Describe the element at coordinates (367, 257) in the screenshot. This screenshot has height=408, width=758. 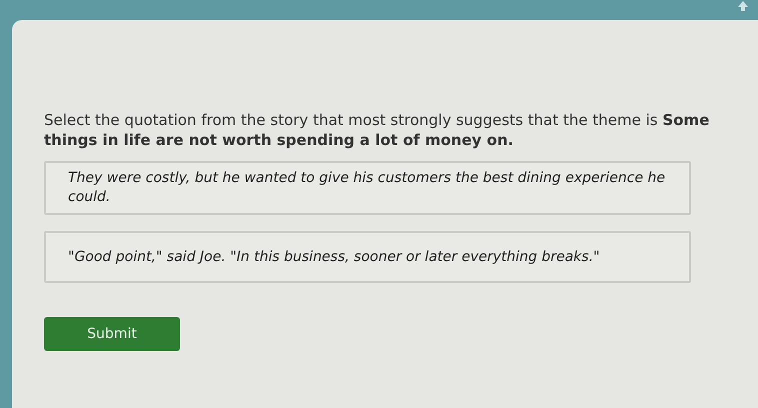
I see `answer-option: "Good point," said Joe. "In this business, sooner or later everything breaks."` at that location.